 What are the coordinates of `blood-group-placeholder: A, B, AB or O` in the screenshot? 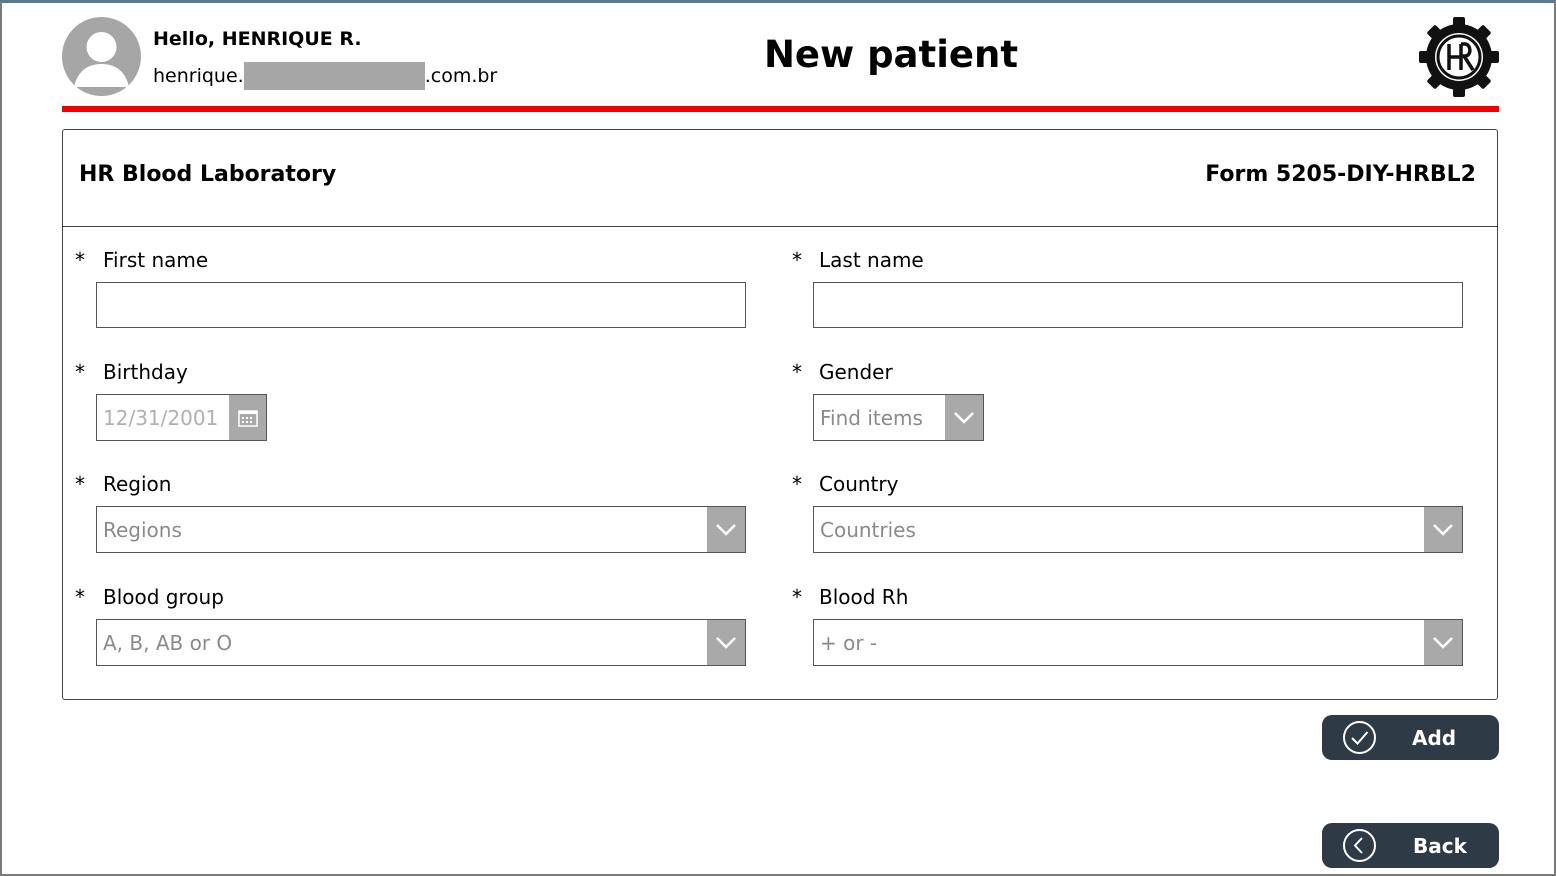 It's located at (168, 642).